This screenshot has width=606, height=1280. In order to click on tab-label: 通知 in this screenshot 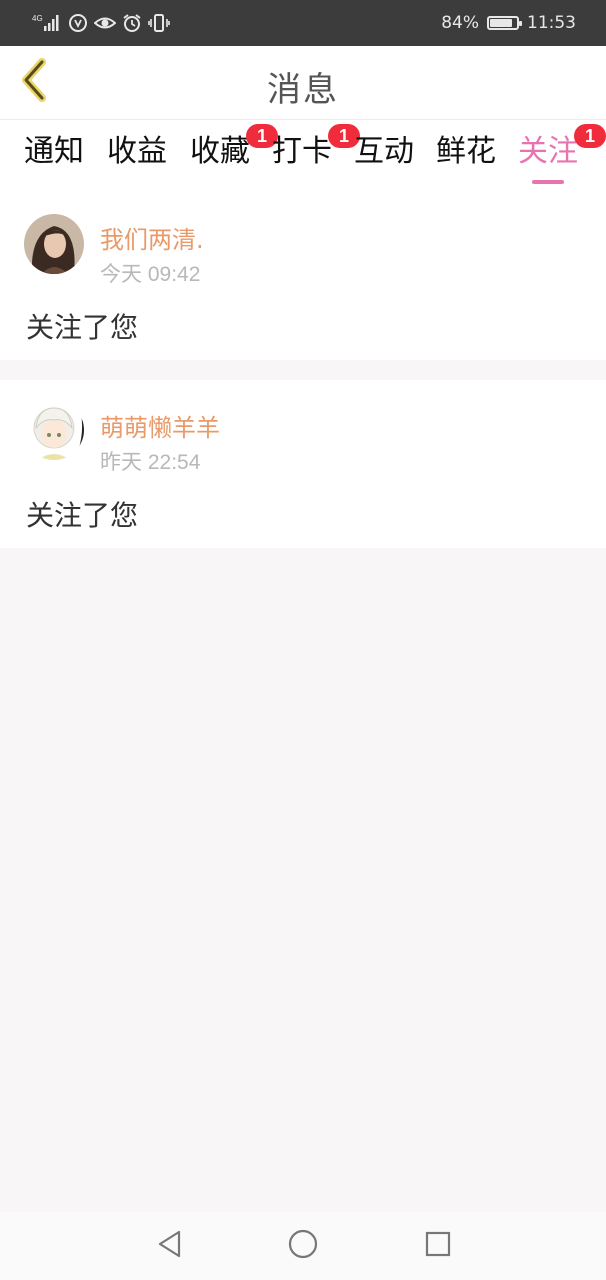, I will do `click(54, 151)`.